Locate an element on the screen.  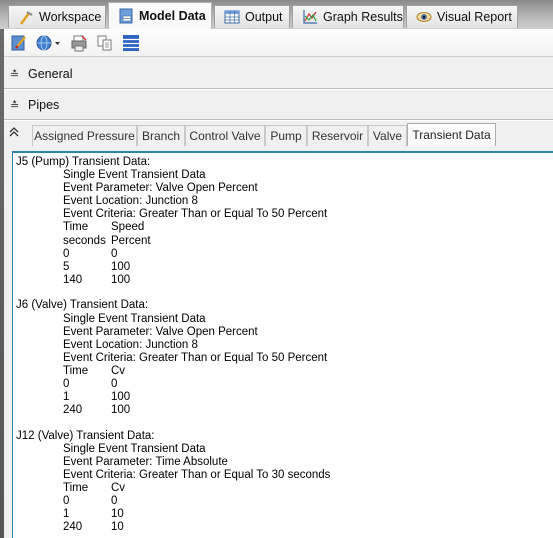
model-data-icon is located at coordinates (126, 16).